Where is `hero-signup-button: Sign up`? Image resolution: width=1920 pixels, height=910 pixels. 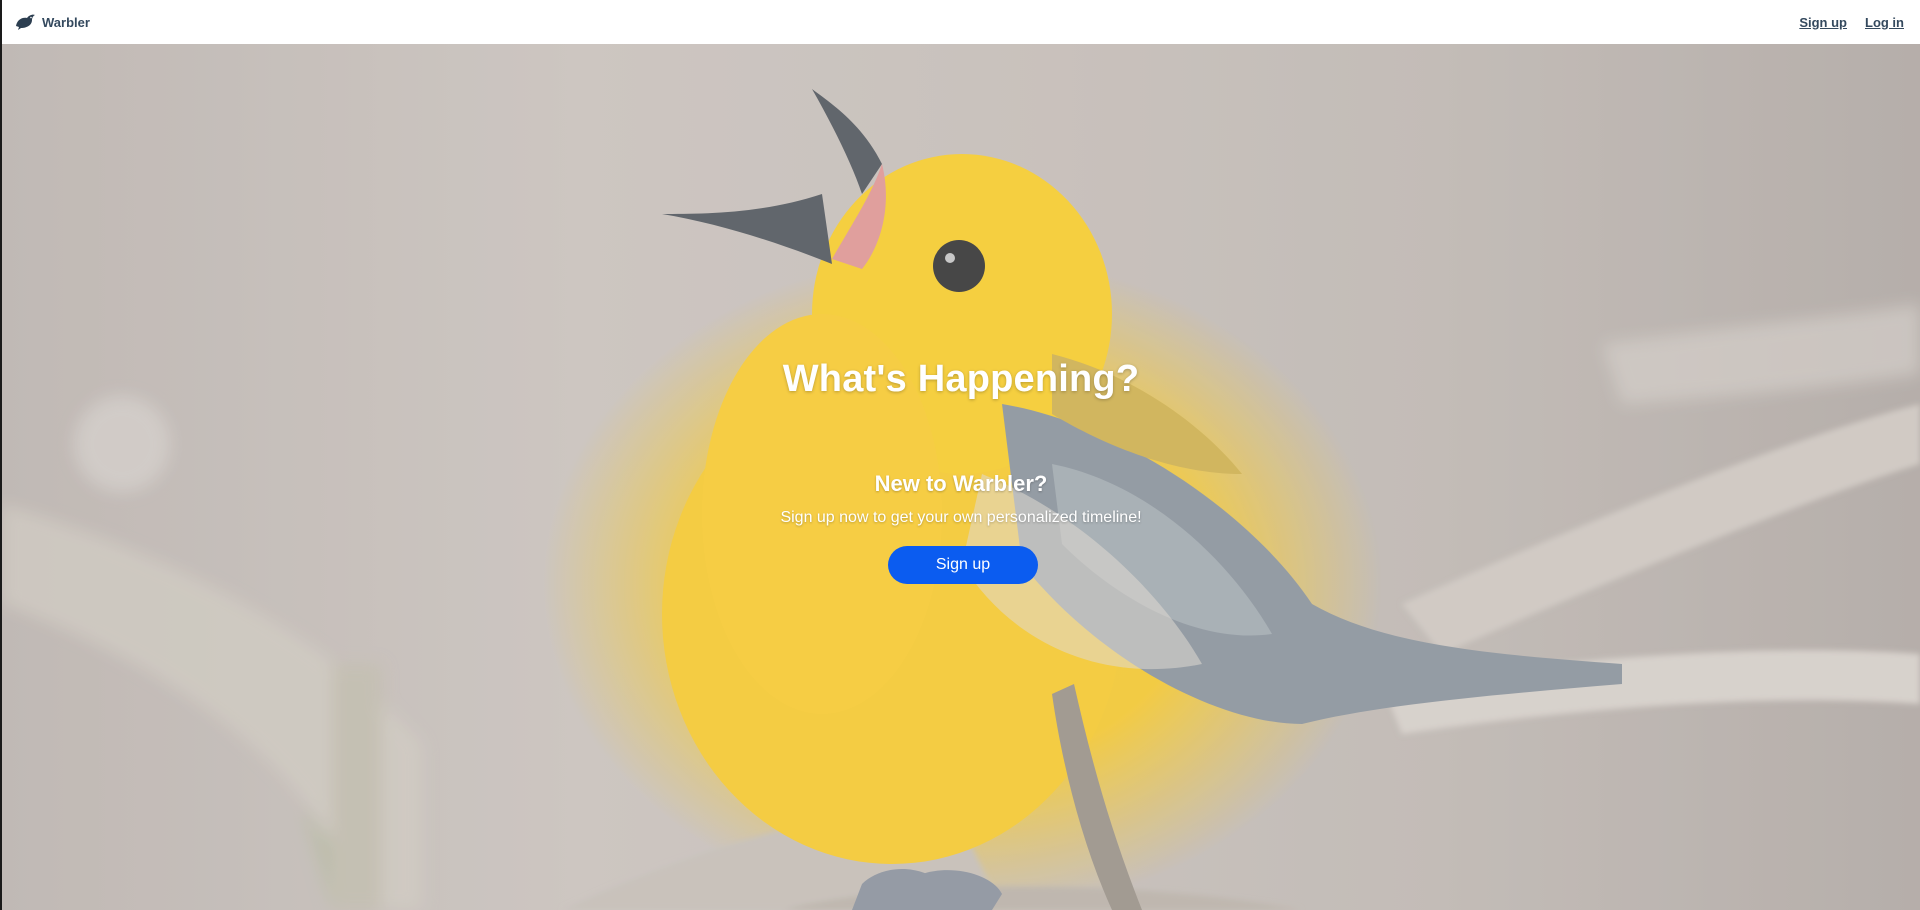
hero-signup-button: Sign up is located at coordinates (963, 565).